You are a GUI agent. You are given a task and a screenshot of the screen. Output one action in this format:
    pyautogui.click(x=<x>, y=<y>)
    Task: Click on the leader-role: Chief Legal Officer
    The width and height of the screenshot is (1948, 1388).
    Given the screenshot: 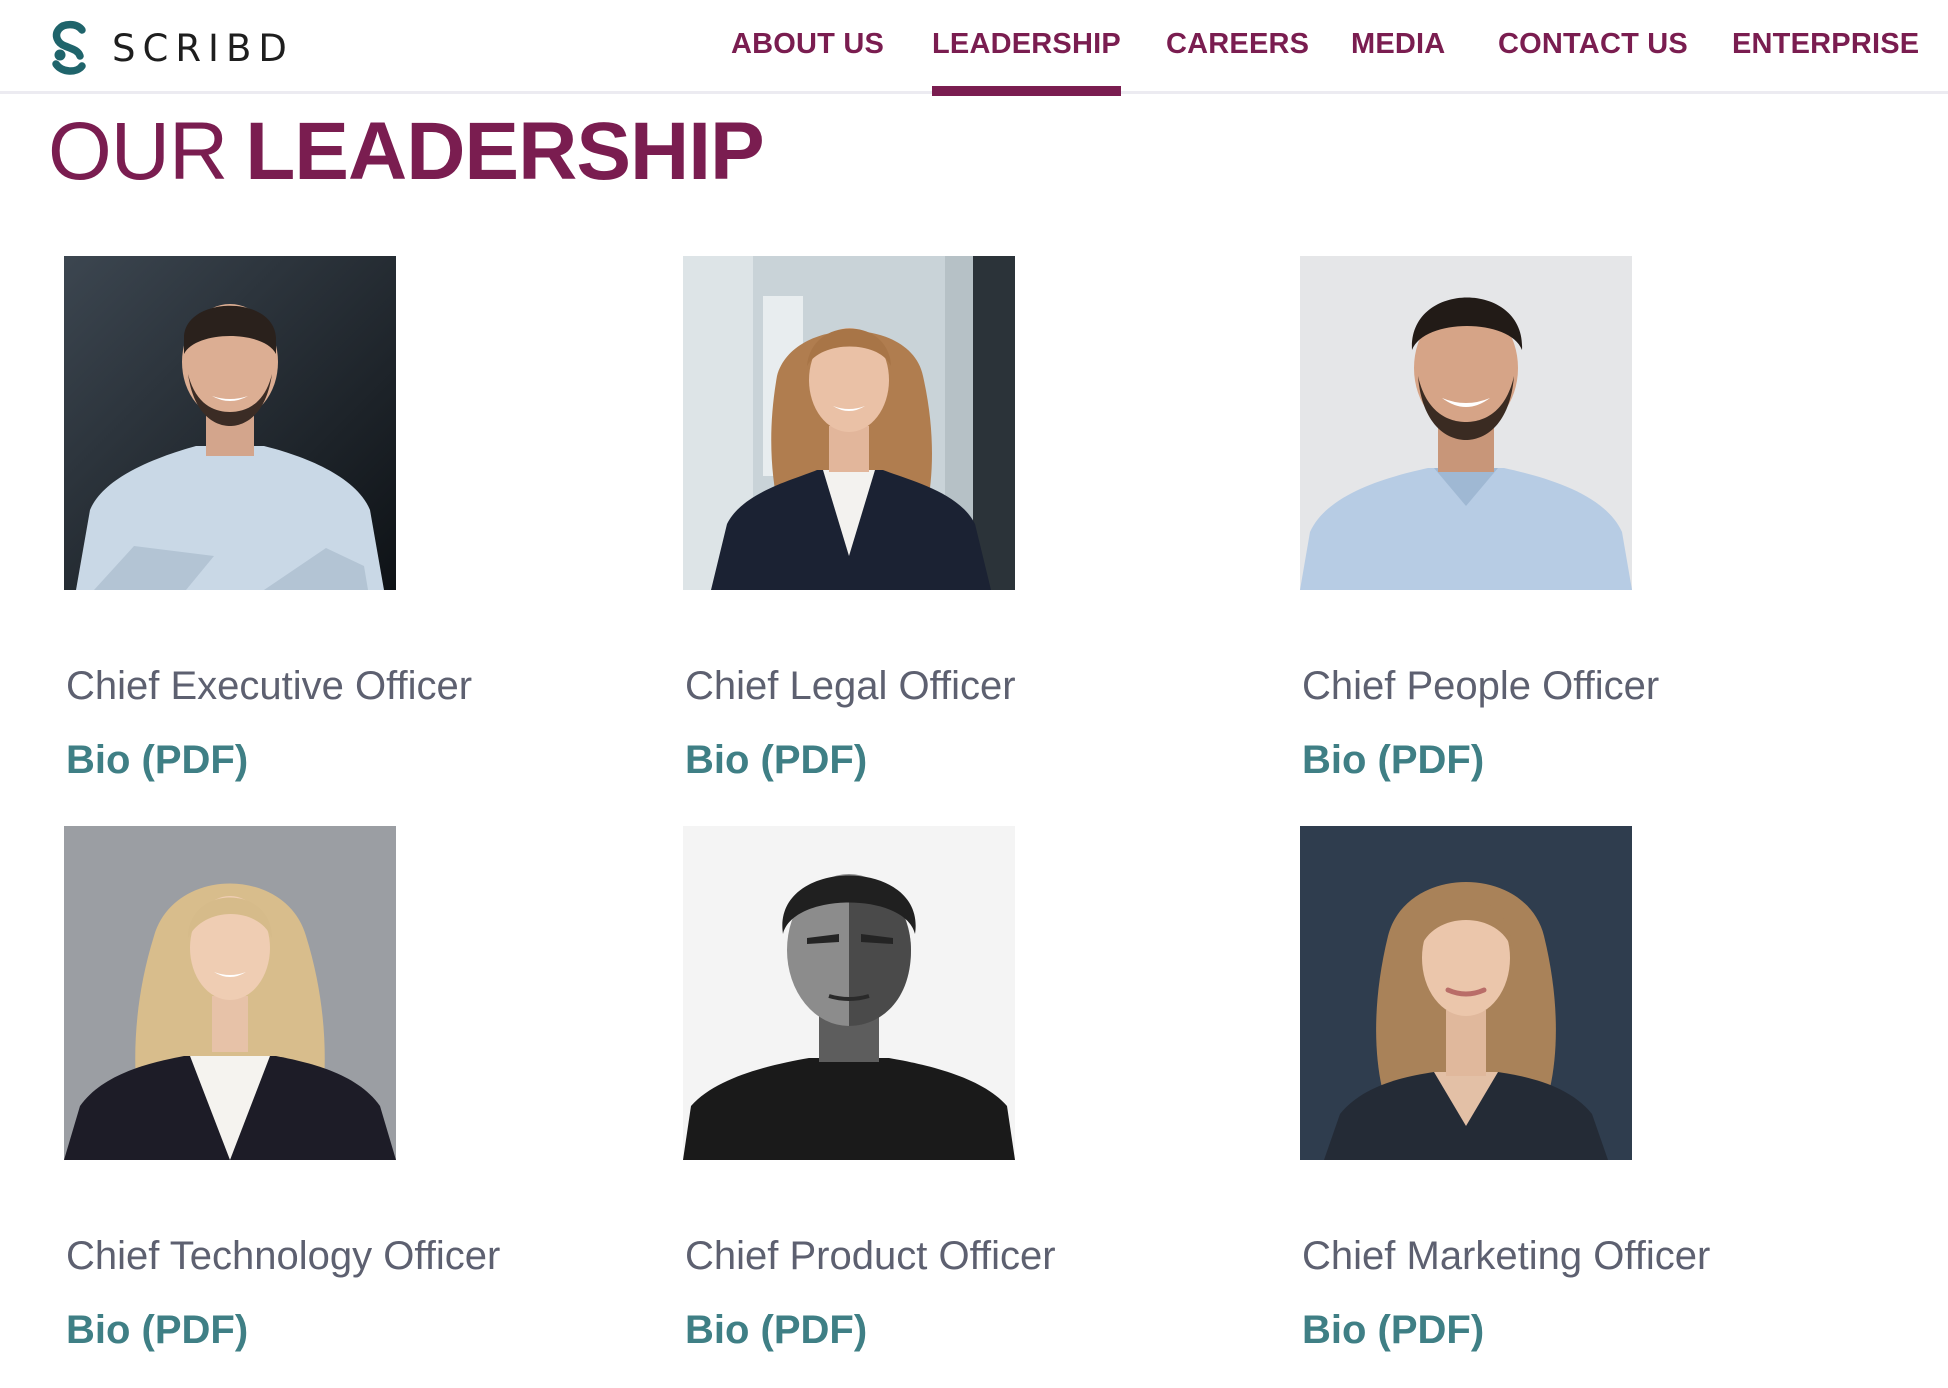 What is the action you would take?
    pyautogui.click(x=850, y=686)
    